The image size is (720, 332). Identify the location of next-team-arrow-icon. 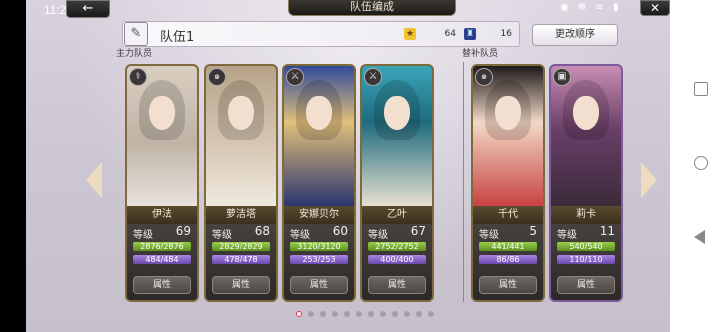
(649, 180).